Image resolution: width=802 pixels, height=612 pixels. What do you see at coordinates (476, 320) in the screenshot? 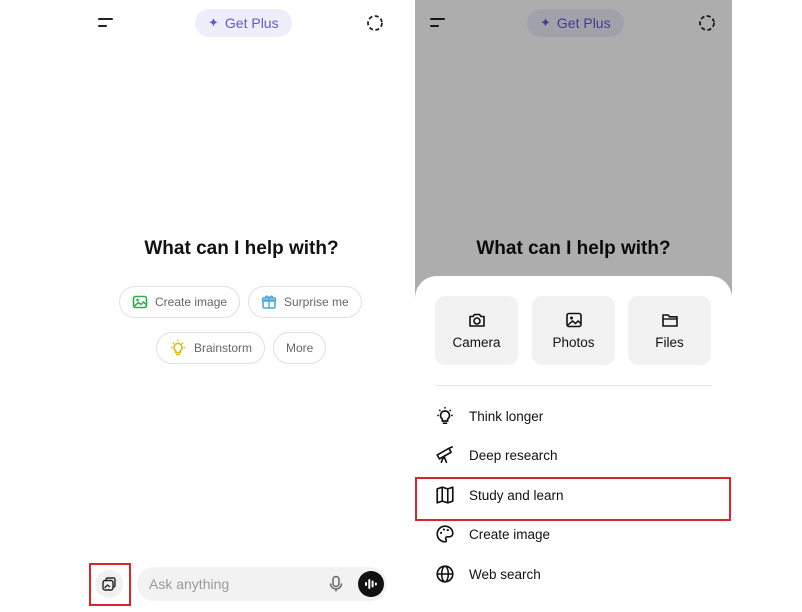
I see `camera-icon` at bounding box center [476, 320].